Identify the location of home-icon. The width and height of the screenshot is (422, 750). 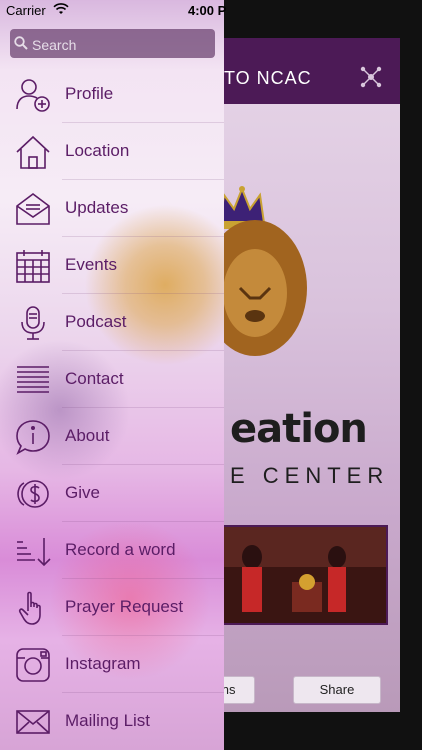
(33, 152).